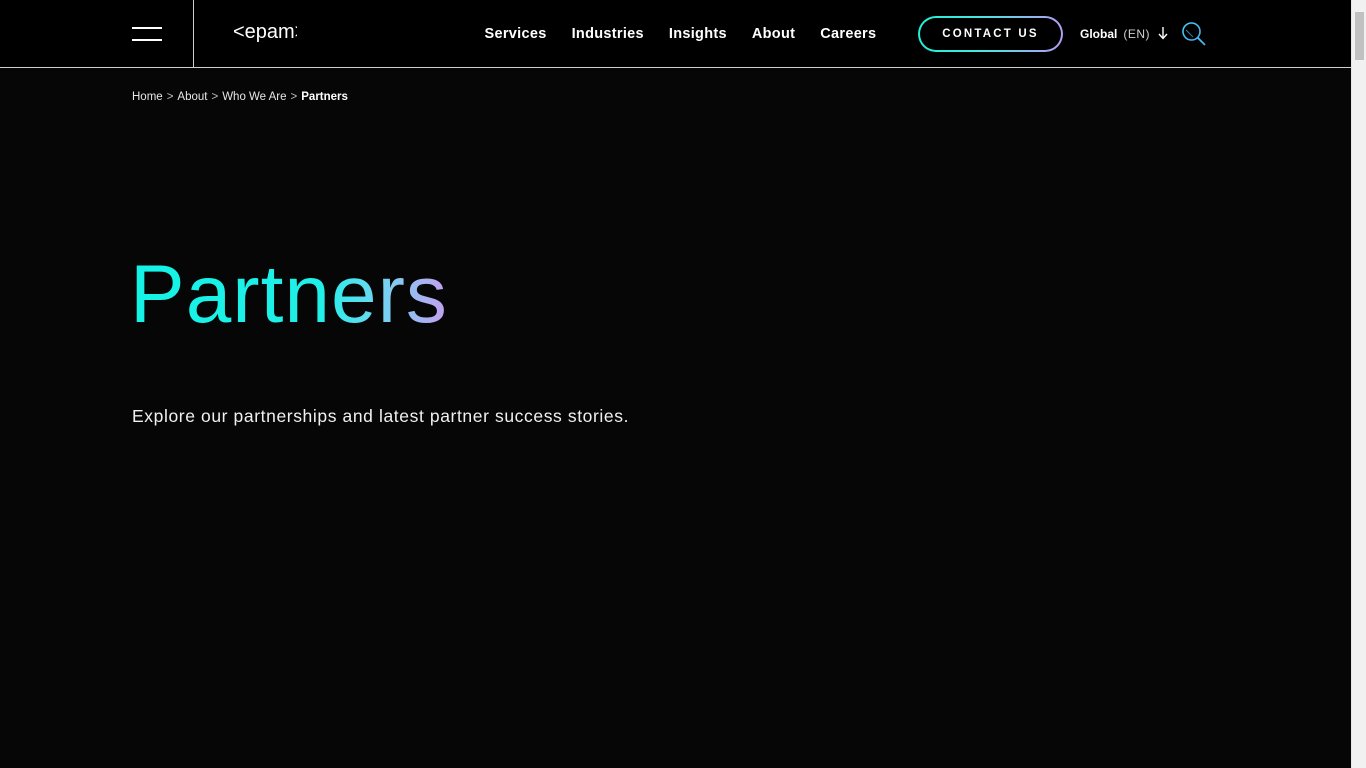 This screenshot has height=768, width=1366. I want to click on epam-logo: <epam>, so click(265, 33).